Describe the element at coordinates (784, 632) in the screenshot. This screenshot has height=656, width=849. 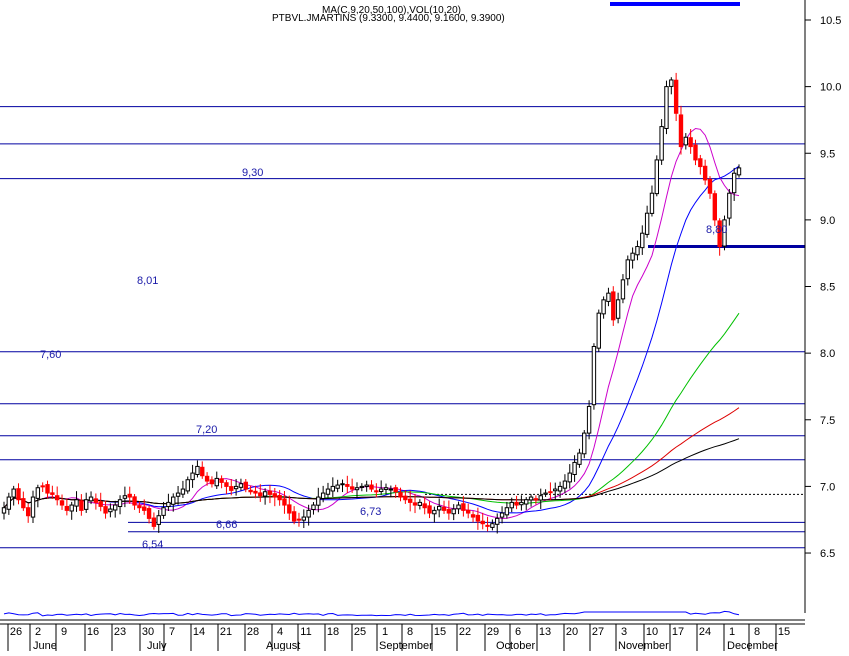
I see `x-tick-label: 15` at that location.